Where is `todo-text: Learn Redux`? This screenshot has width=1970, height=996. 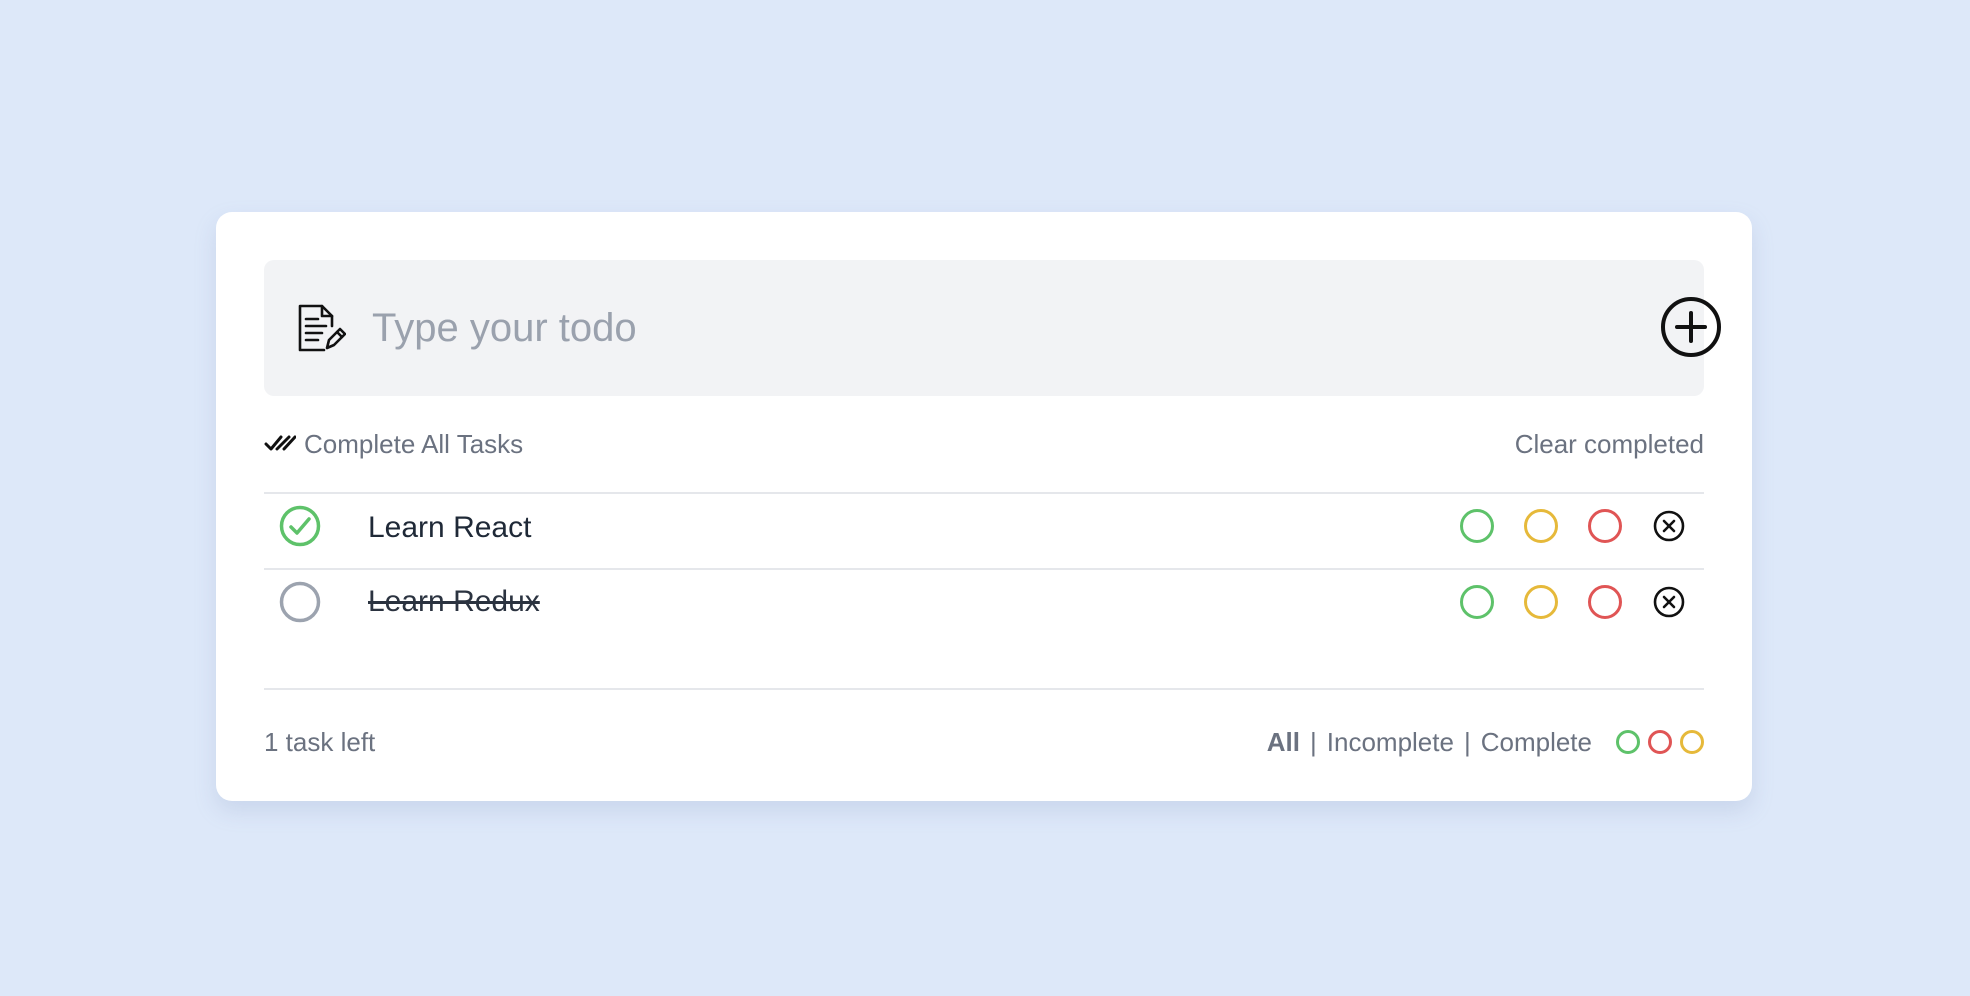
todo-text: Learn Redux is located at coordinates (454, 601).